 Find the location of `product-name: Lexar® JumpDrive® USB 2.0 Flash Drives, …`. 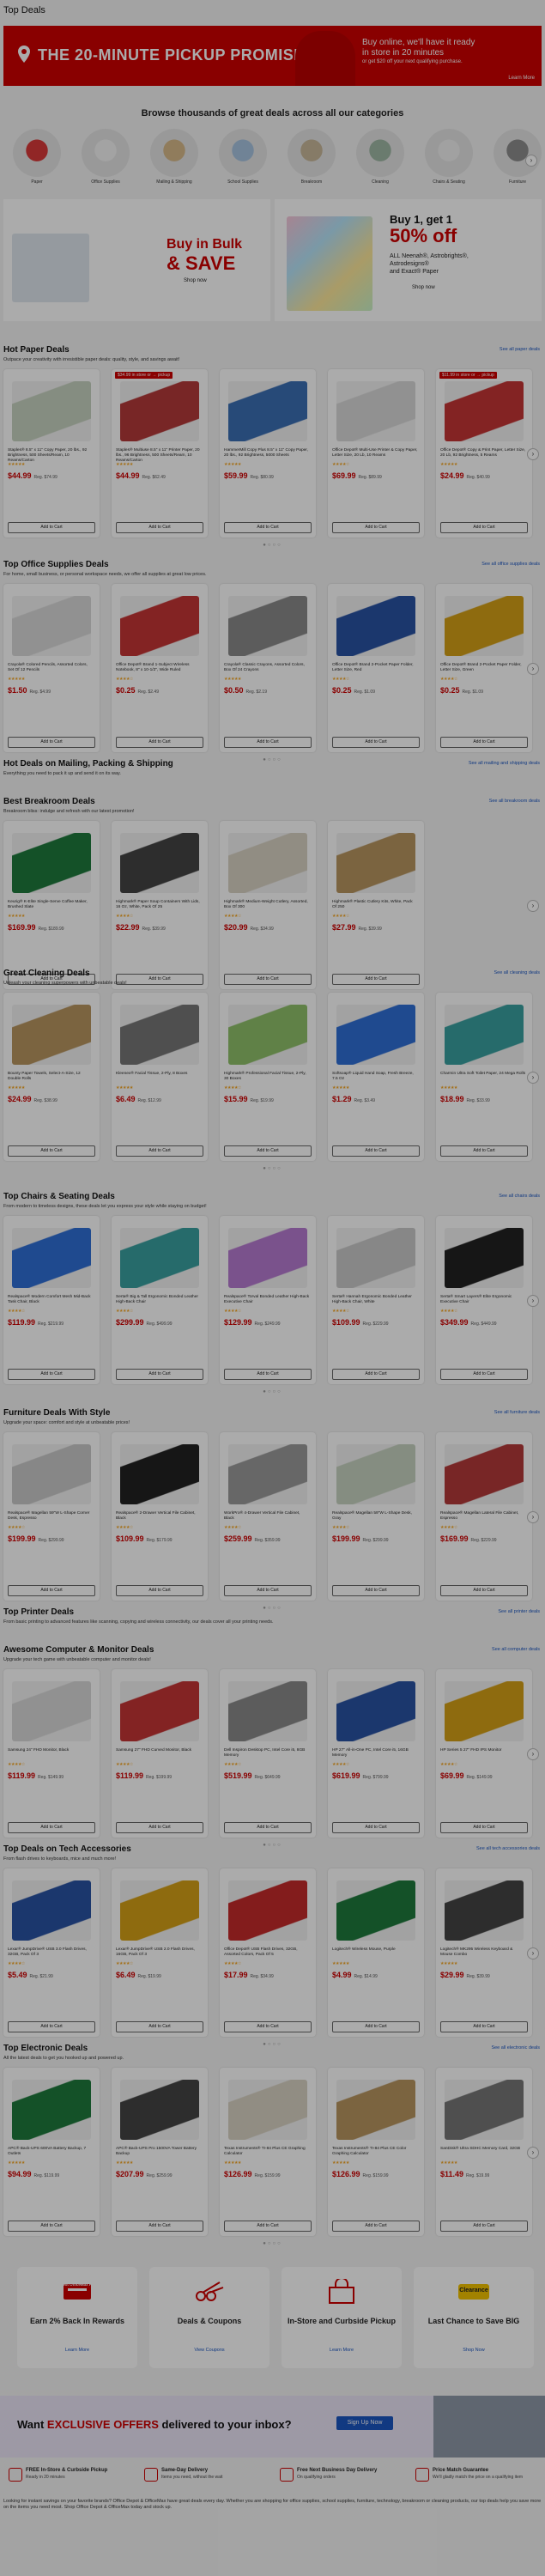

product-name: Lexar® JumpDrive® USB 2.0 Flash Drives, … is located at coordinates (159, 1953).